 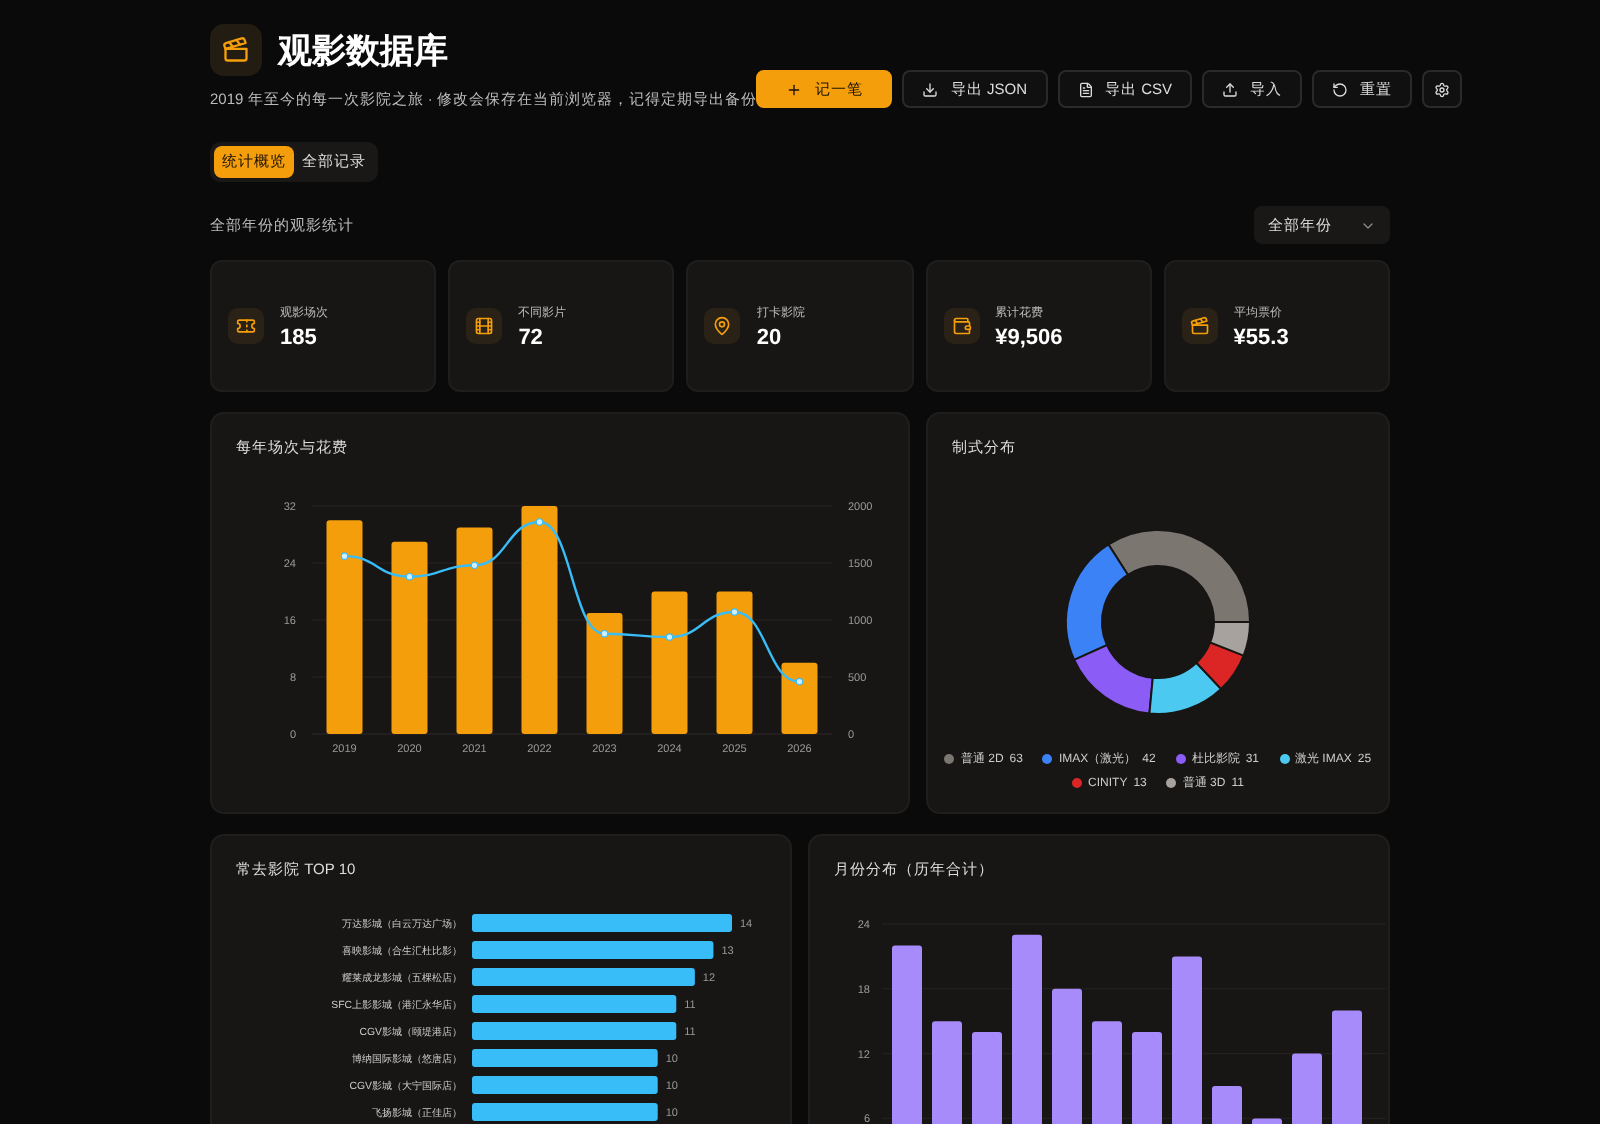 I want to click on rotate-icon, so click(x=1340, y=89).